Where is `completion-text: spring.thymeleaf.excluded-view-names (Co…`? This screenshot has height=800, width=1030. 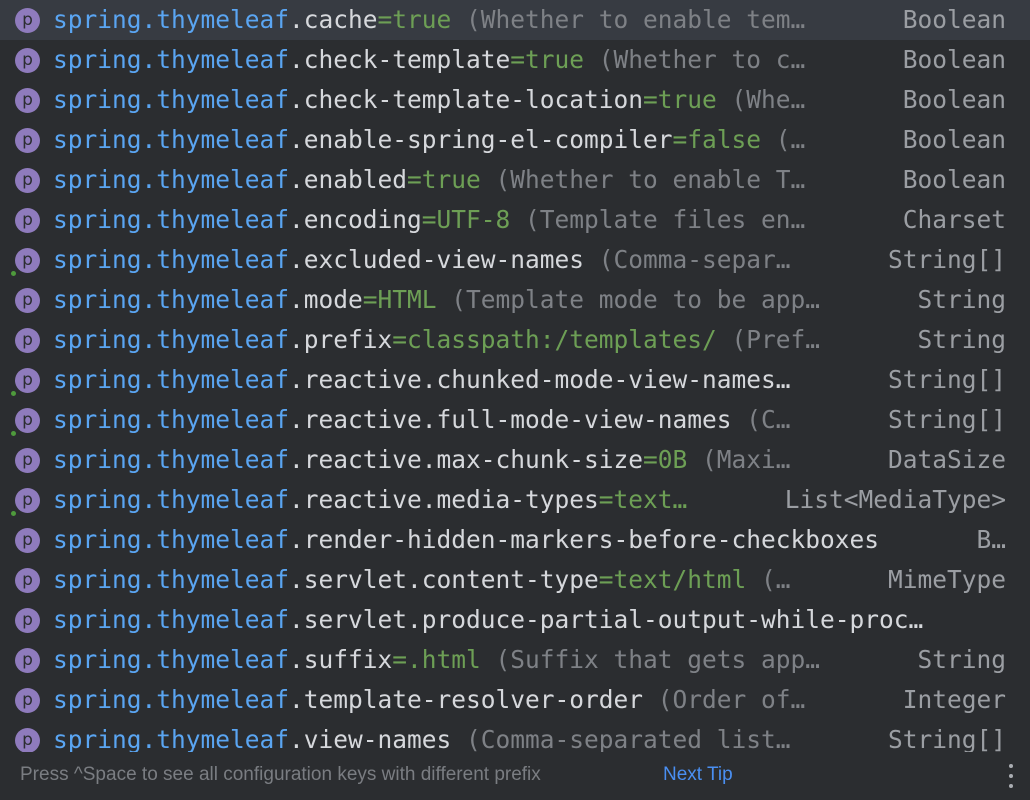 completion-text: spring.thymeleaf.excluded-view-names (Co… is located at coordinates (422, 260).